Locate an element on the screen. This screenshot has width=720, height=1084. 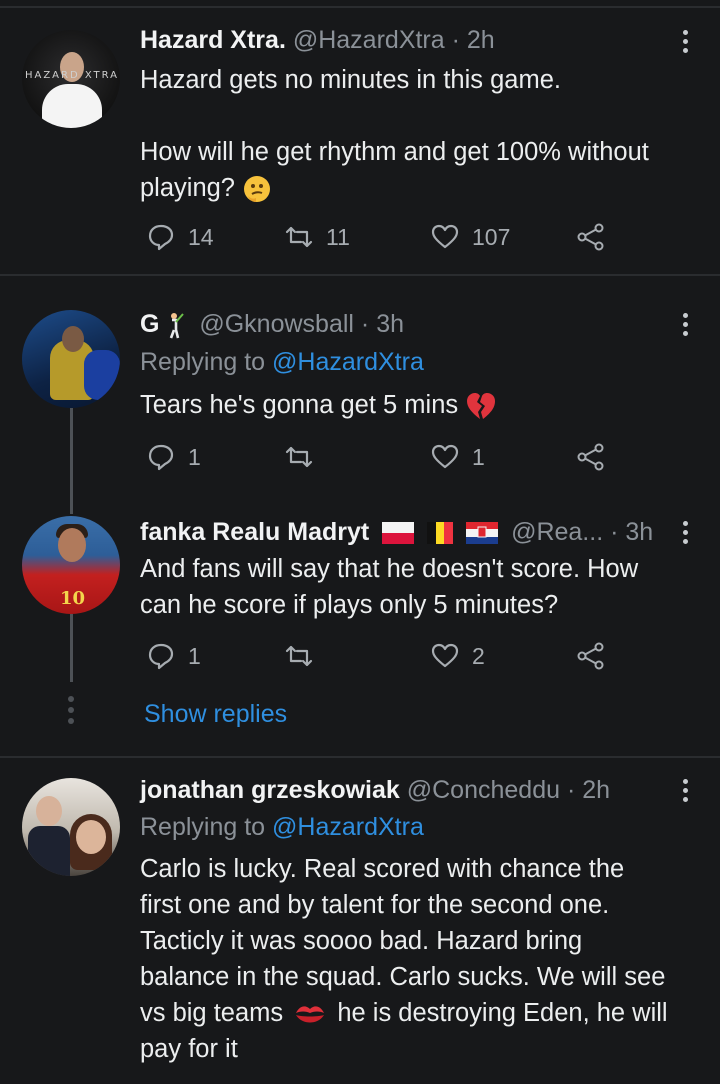
reply-count: 14 is located at coordinates (201, 236).